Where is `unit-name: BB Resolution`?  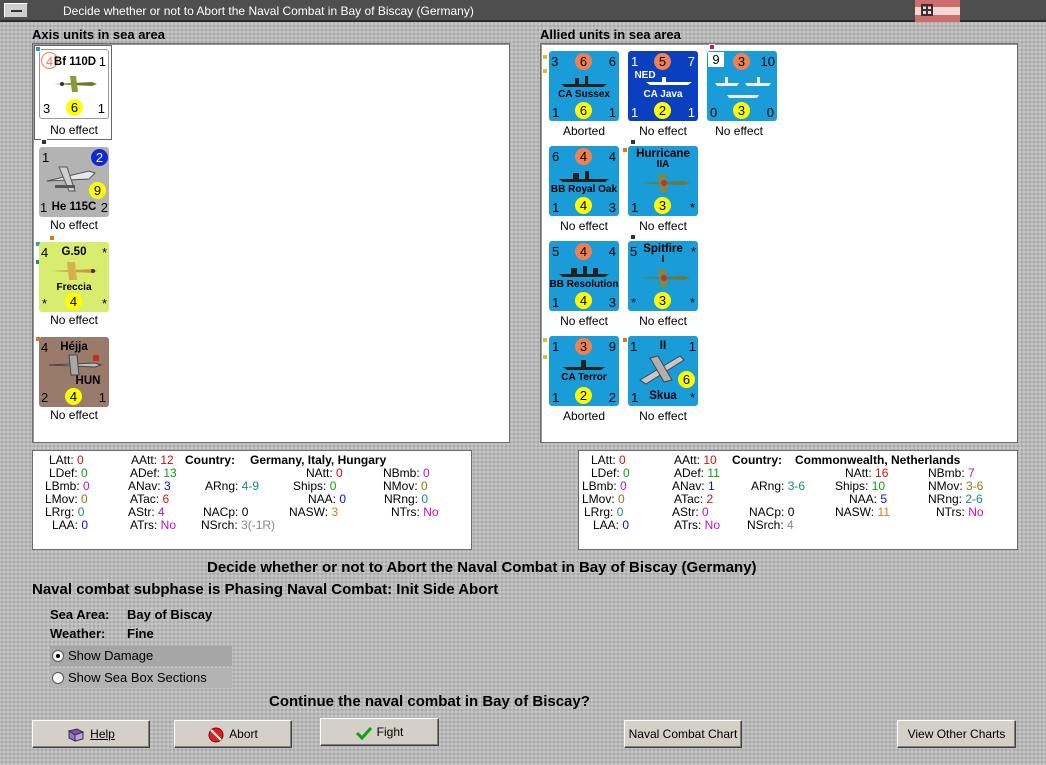
unit-name: BB Resolution is located at coordinates (584, 284).